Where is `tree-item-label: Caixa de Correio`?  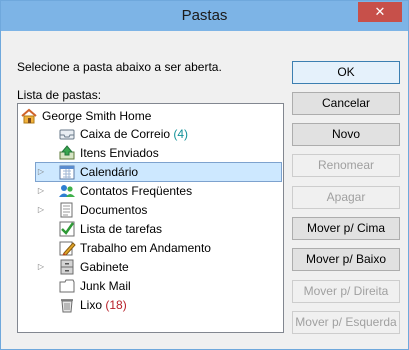
tree-item-label: Caixa de Correio is located at coordinates (125, 134).